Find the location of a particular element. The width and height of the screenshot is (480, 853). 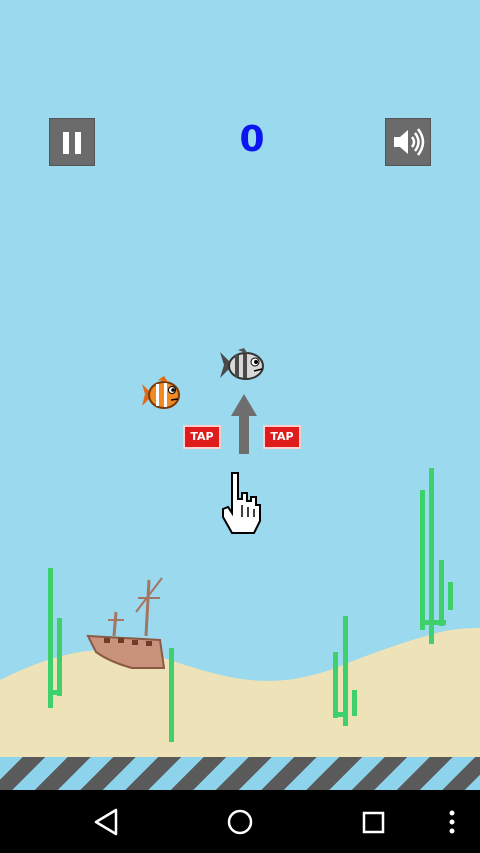

back-button is located at coordinates (106, 821).